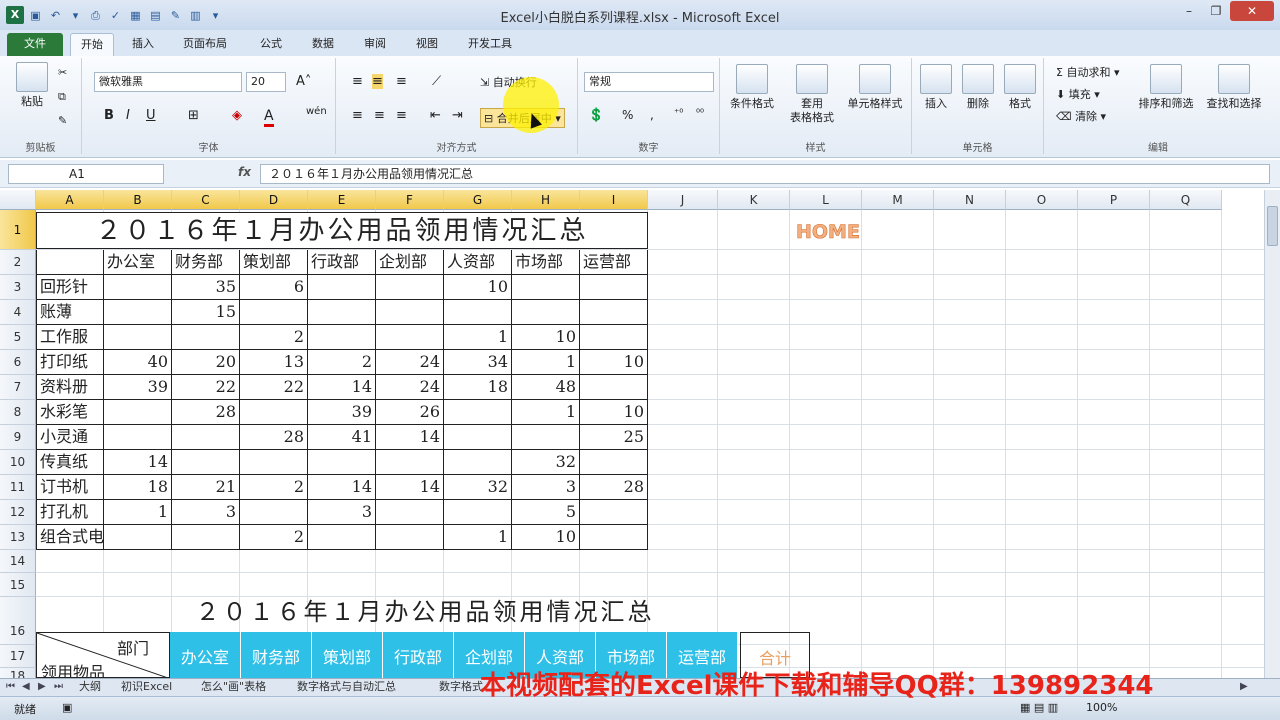 This screenshot has height=720, width=1280. I want to click on column-title-cell: 财务部, so click(206, 262).